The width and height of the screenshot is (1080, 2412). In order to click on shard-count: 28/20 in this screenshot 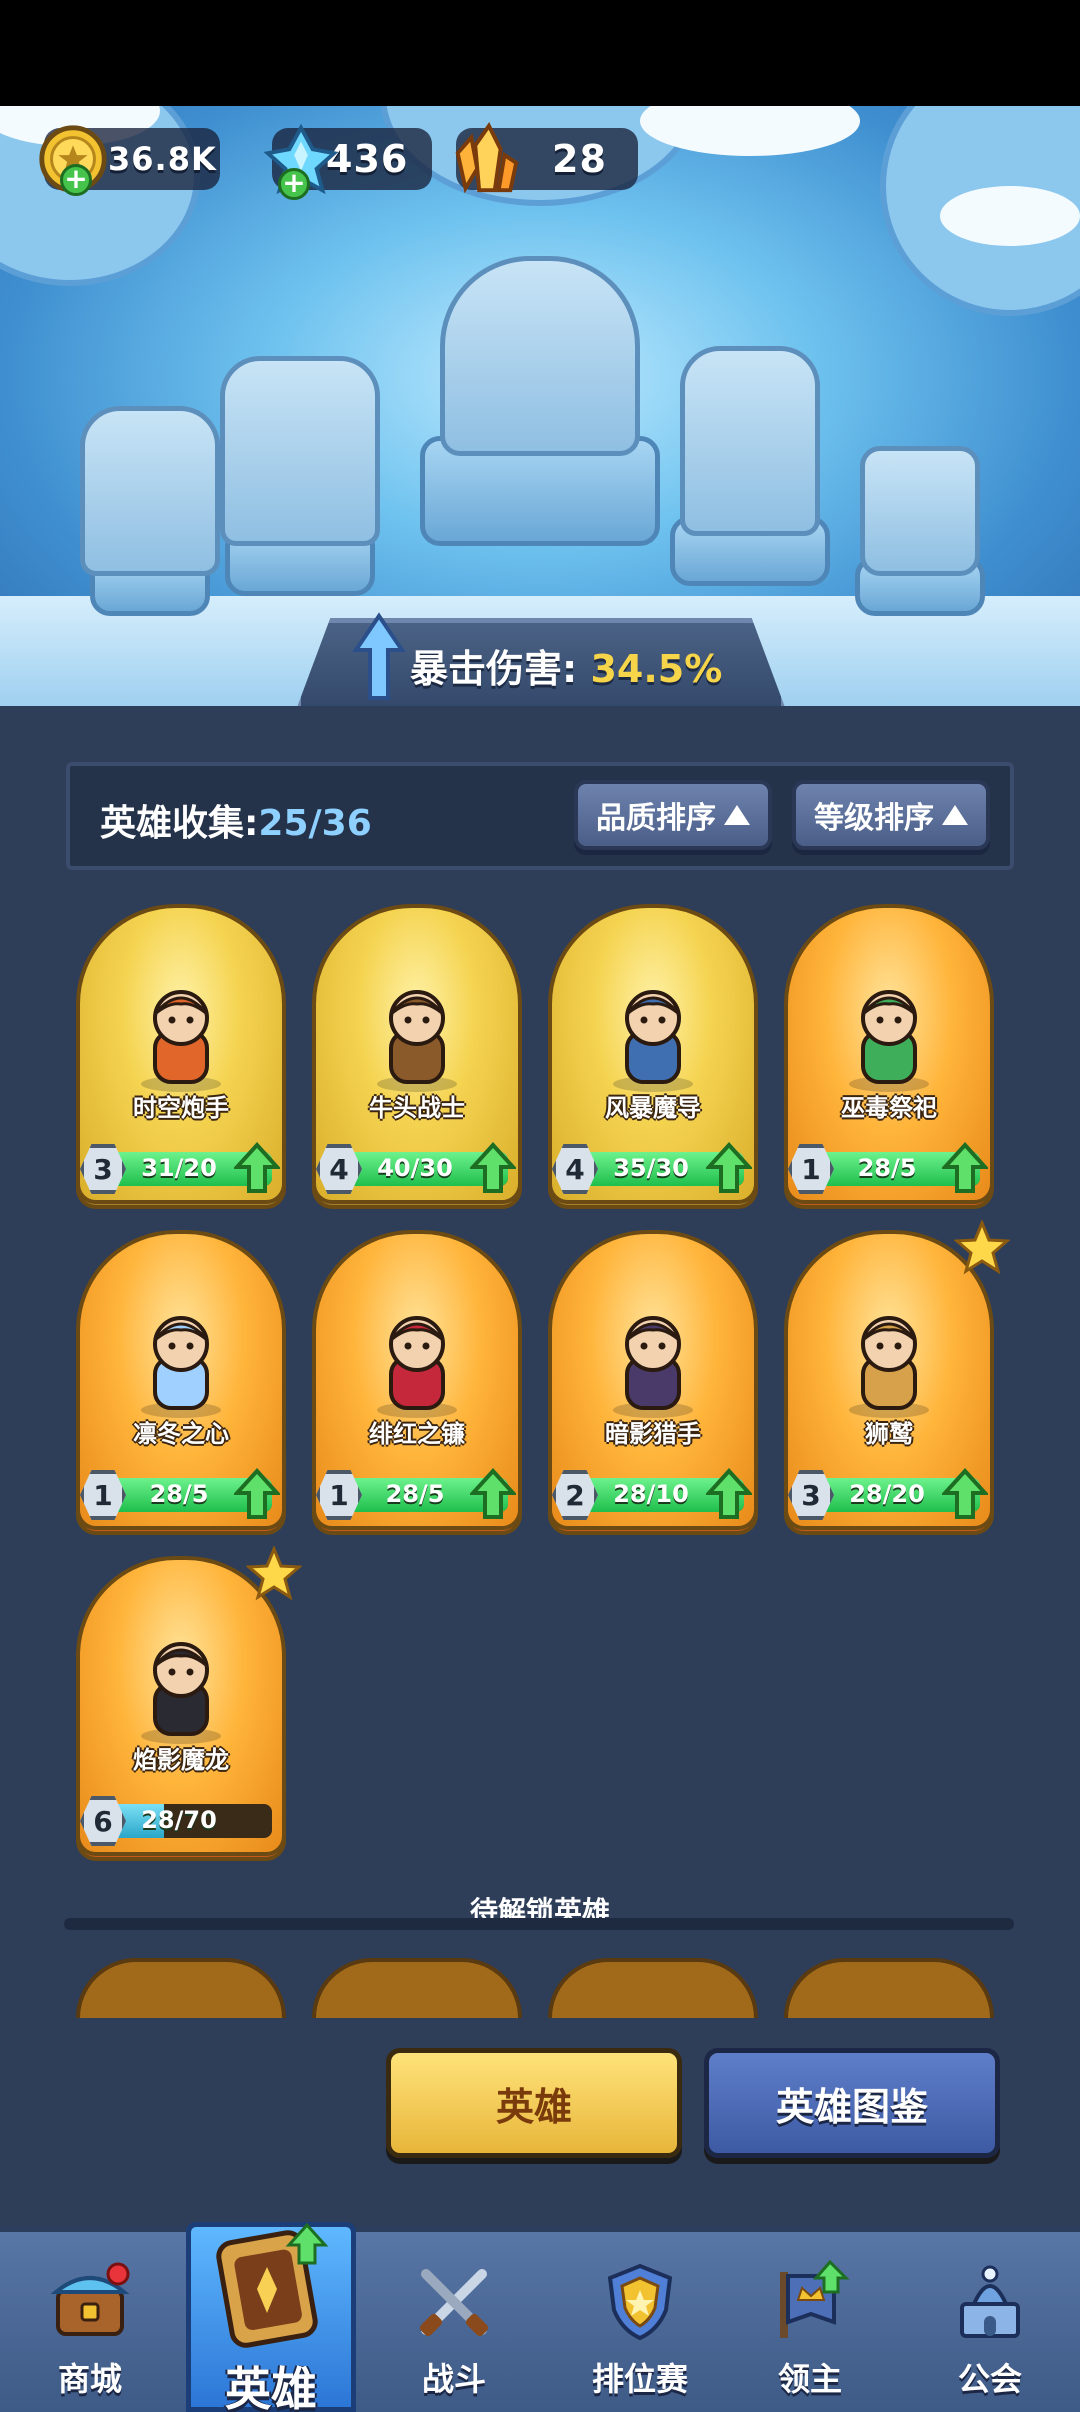, I will do `click(887, 1494)`.